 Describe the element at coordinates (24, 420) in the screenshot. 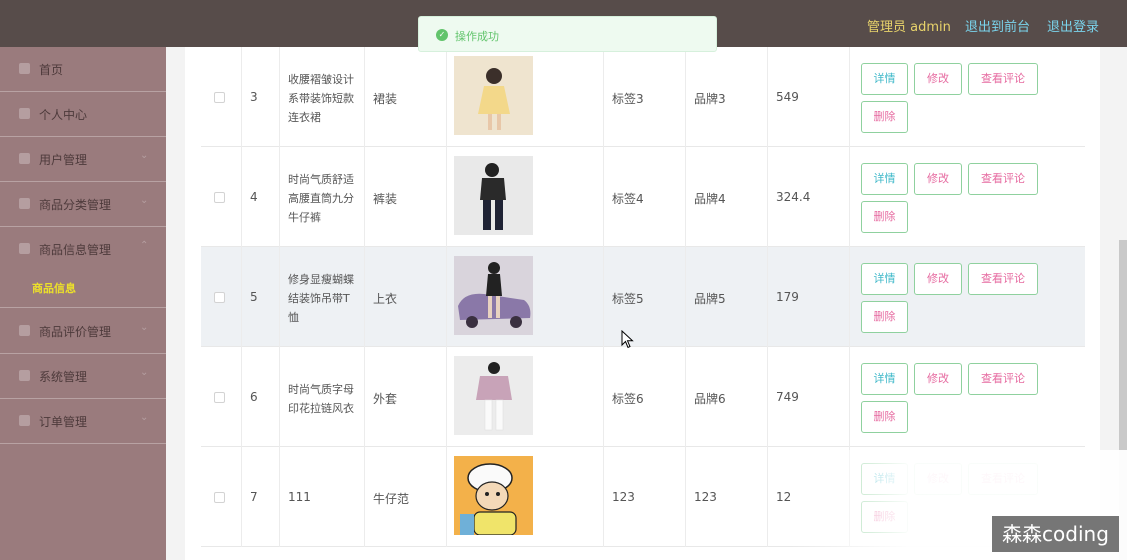

I see `order-icon` at that location.